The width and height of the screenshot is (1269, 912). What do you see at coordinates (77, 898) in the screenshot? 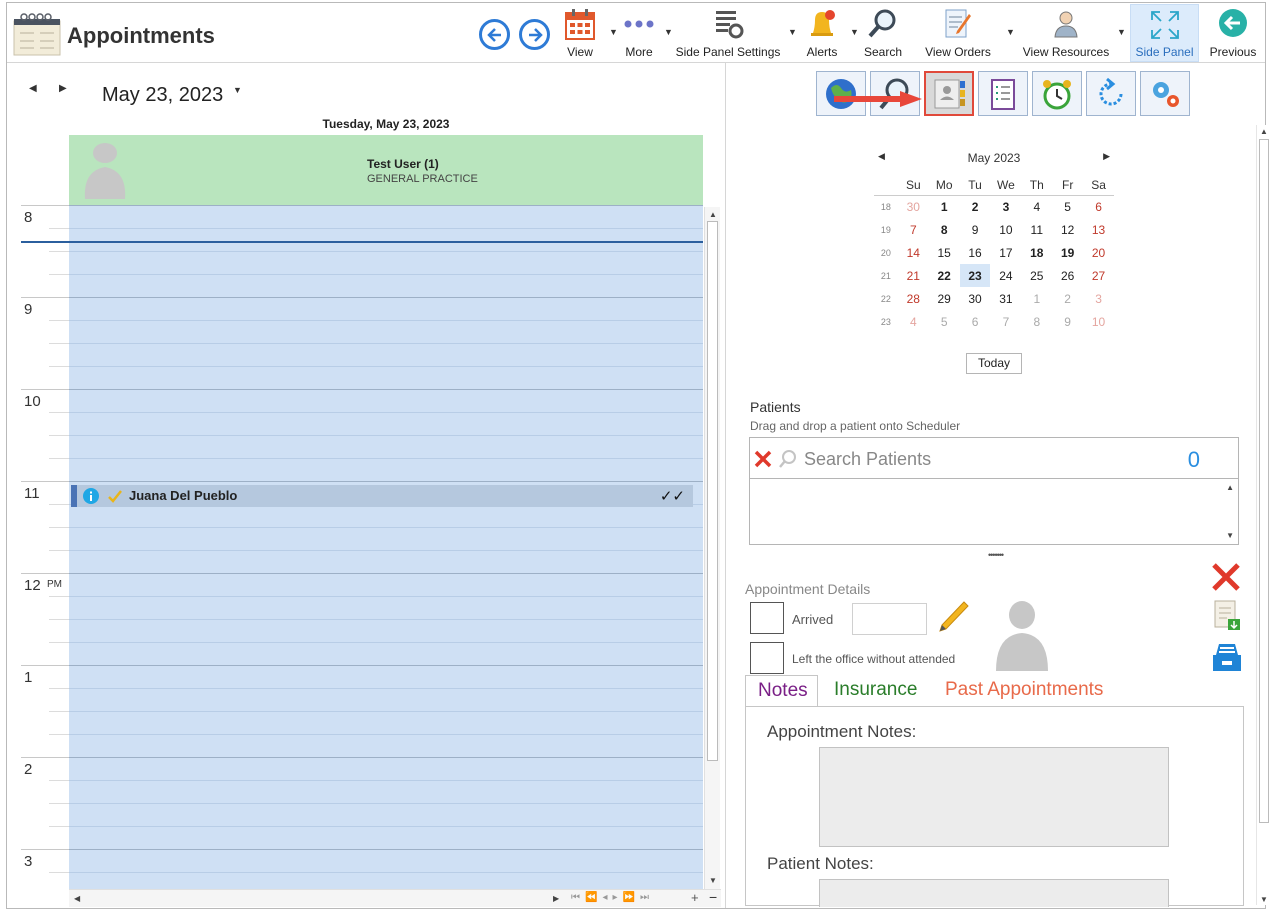
I see `scroll-left-icon: ◀` at bounding box center [77, 898].